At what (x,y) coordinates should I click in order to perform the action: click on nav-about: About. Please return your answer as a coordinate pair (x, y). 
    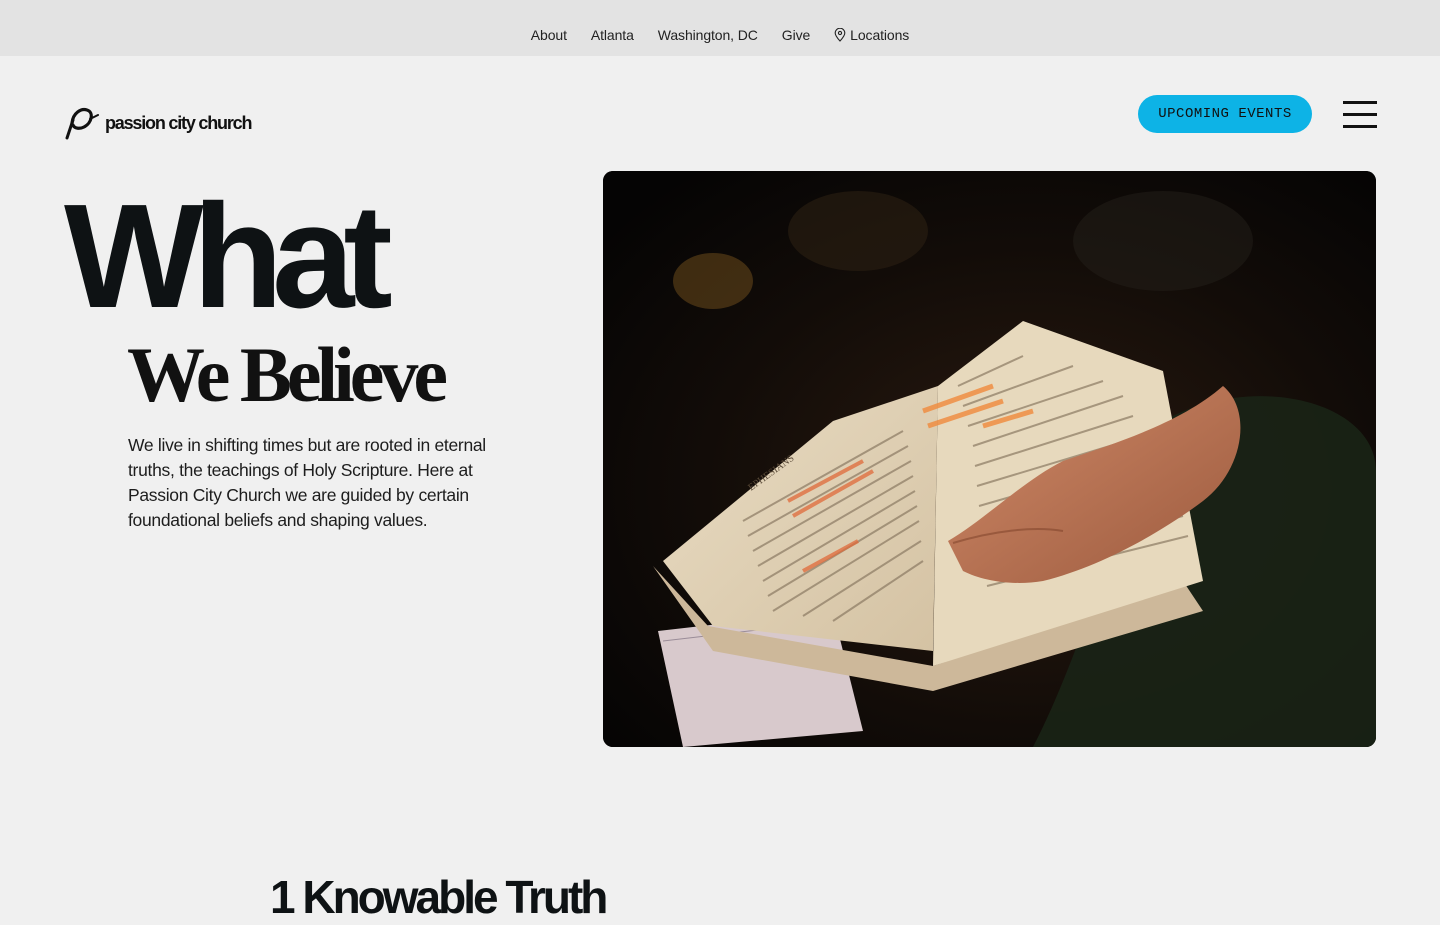
    Looking at the image, I should click on (549, 35).